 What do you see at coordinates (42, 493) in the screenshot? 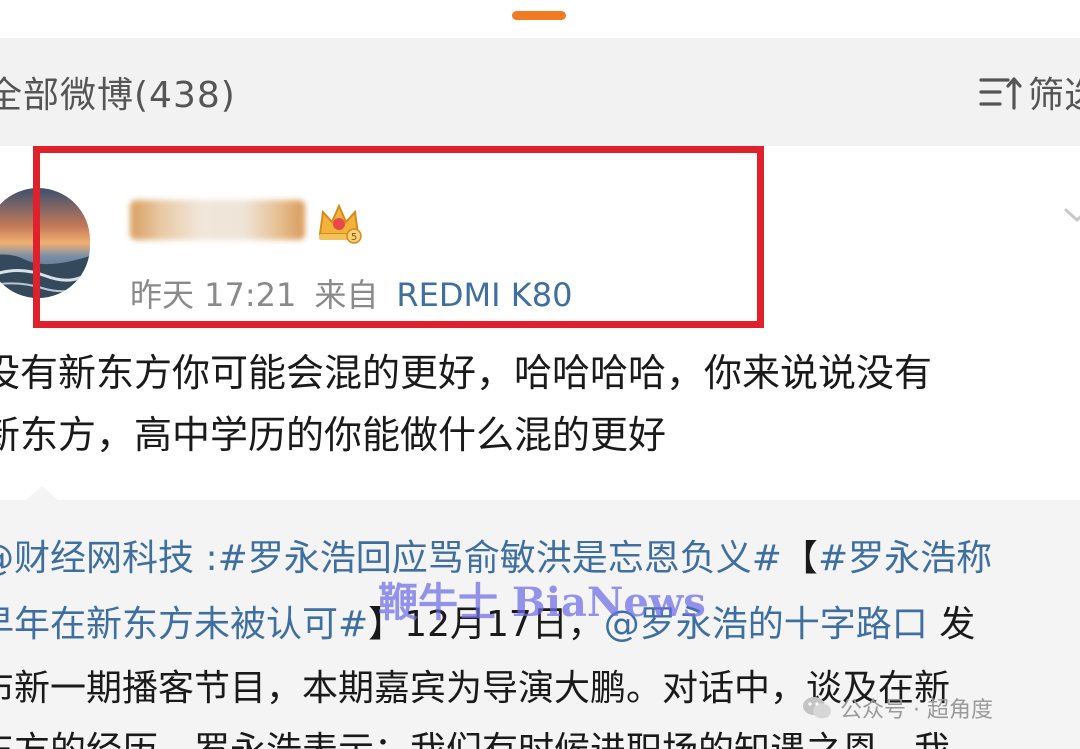
I see `repost-pointer` at bounding box center [42, 493].